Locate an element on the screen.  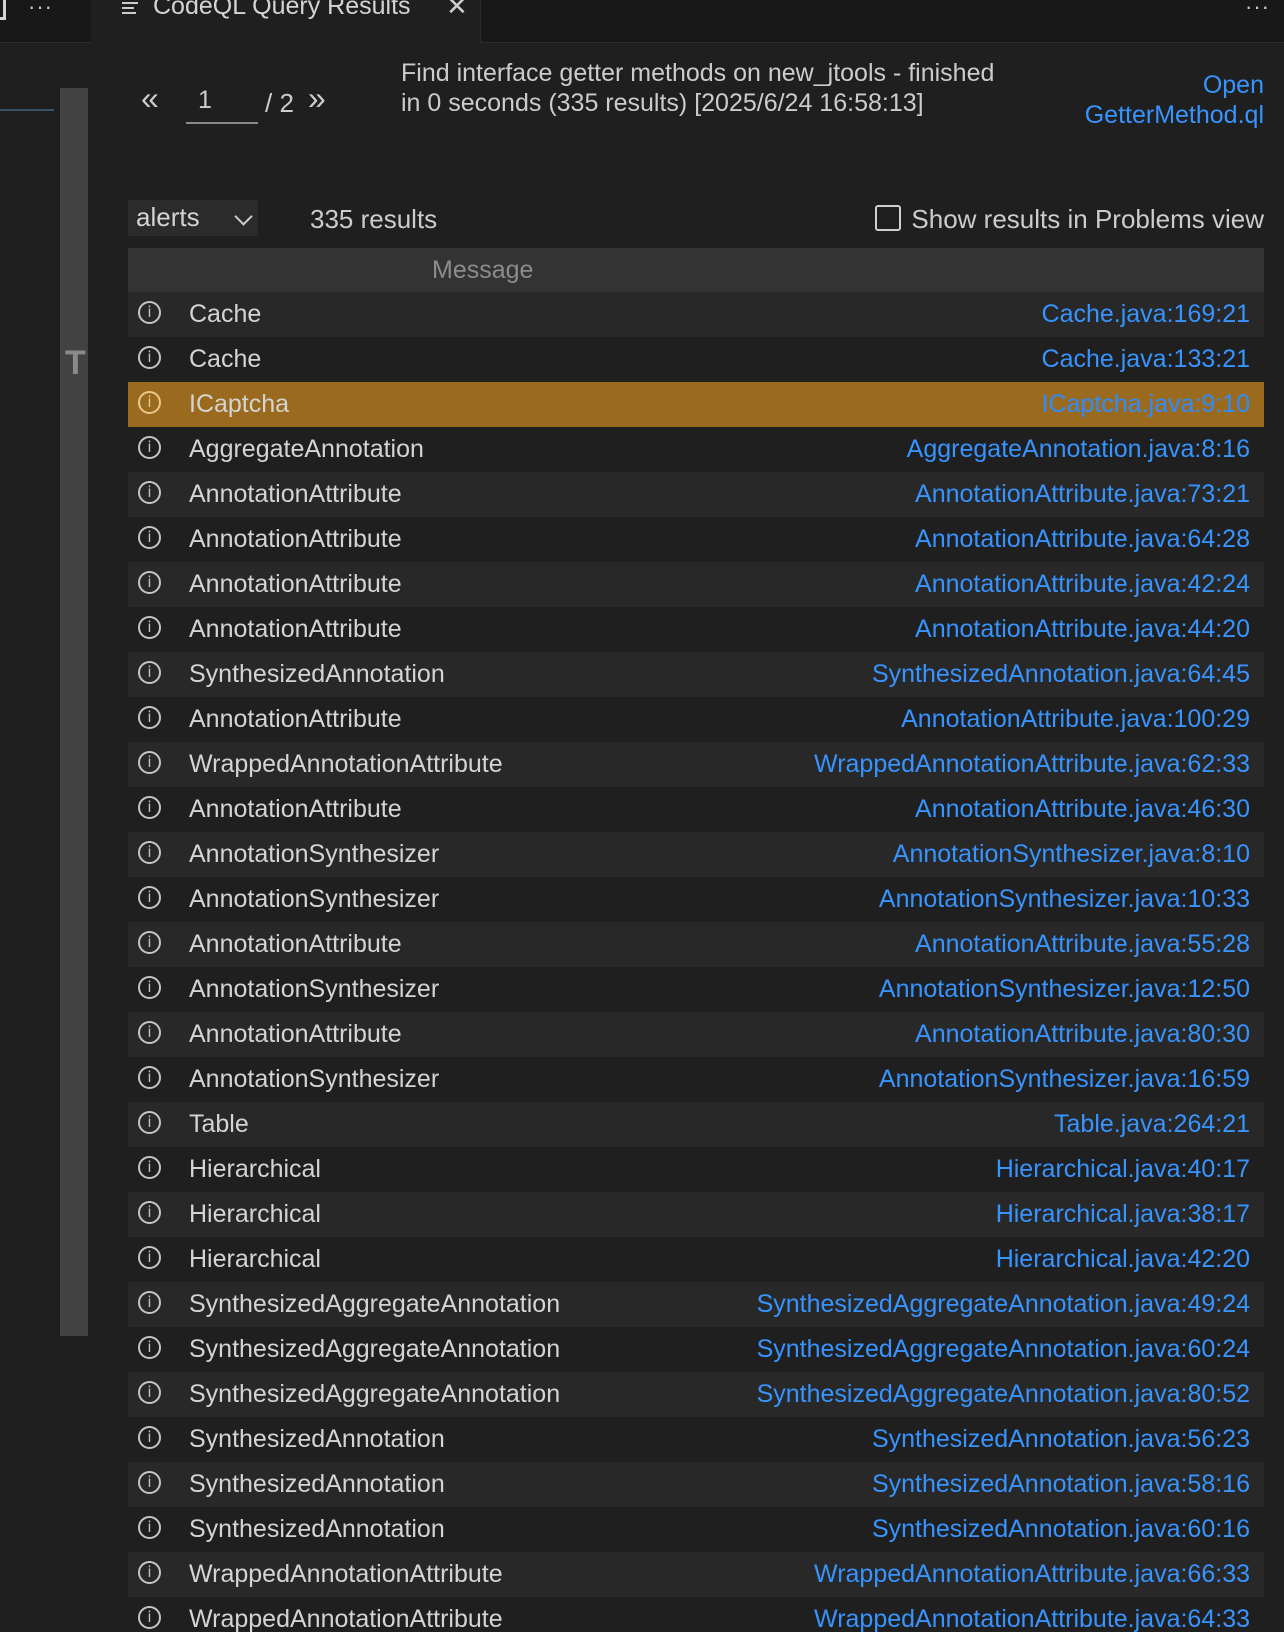
result-location-link: AnnotationAttribute.java:80:30 is located at coordinates (1082, 1034).